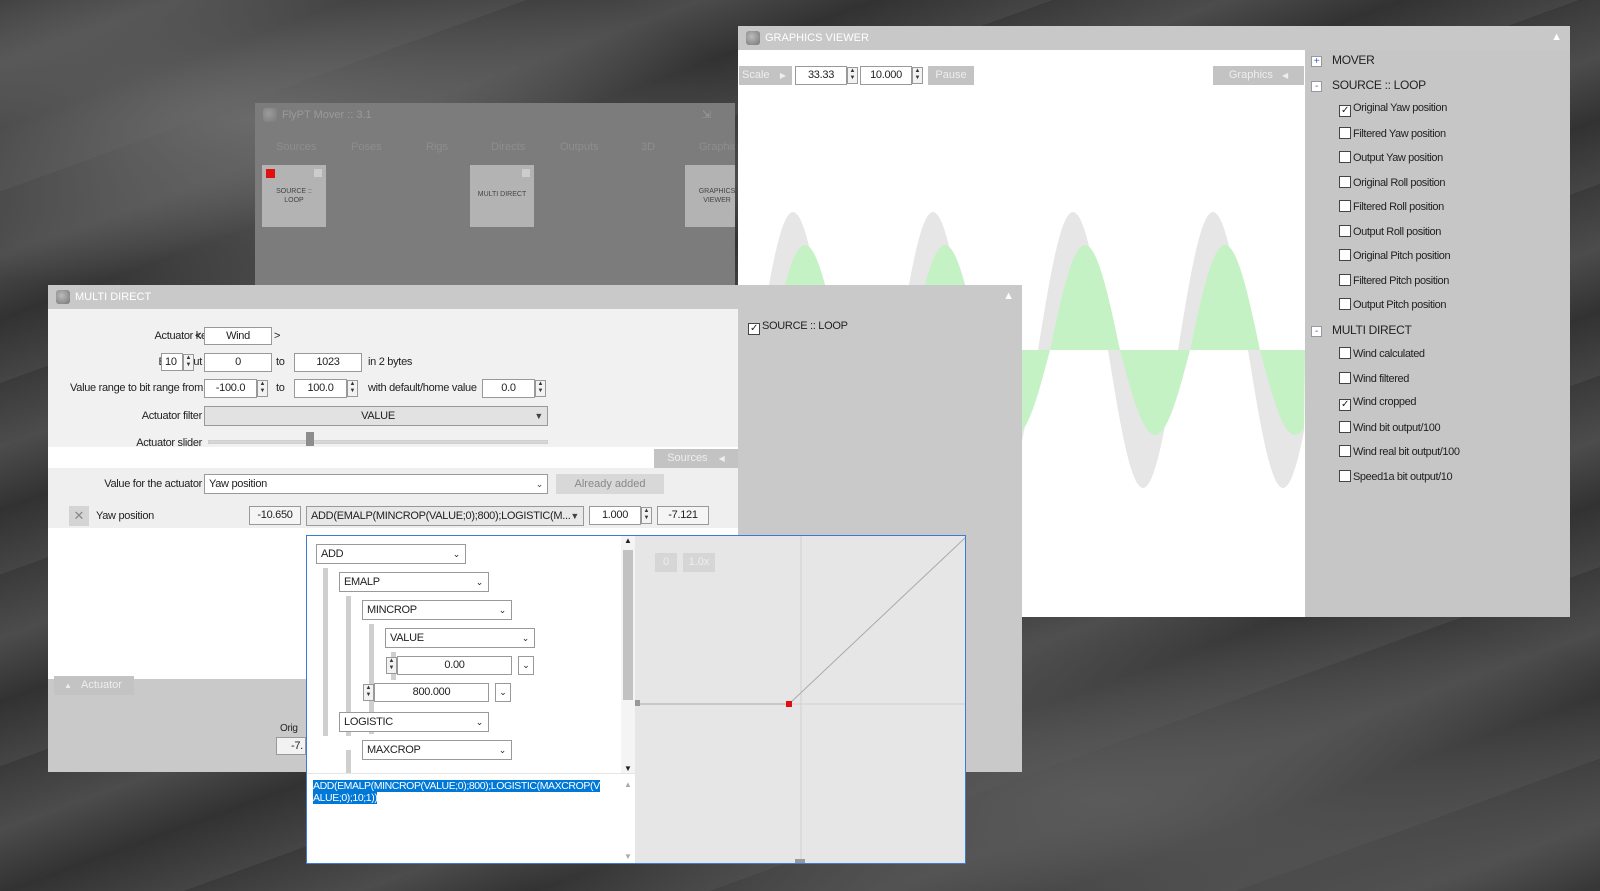 This screenshot has height=891, width=1600. Describe the element at coordinates (765, 75) in the screenshot. I see `scale-button: Scale ▶` at that location.